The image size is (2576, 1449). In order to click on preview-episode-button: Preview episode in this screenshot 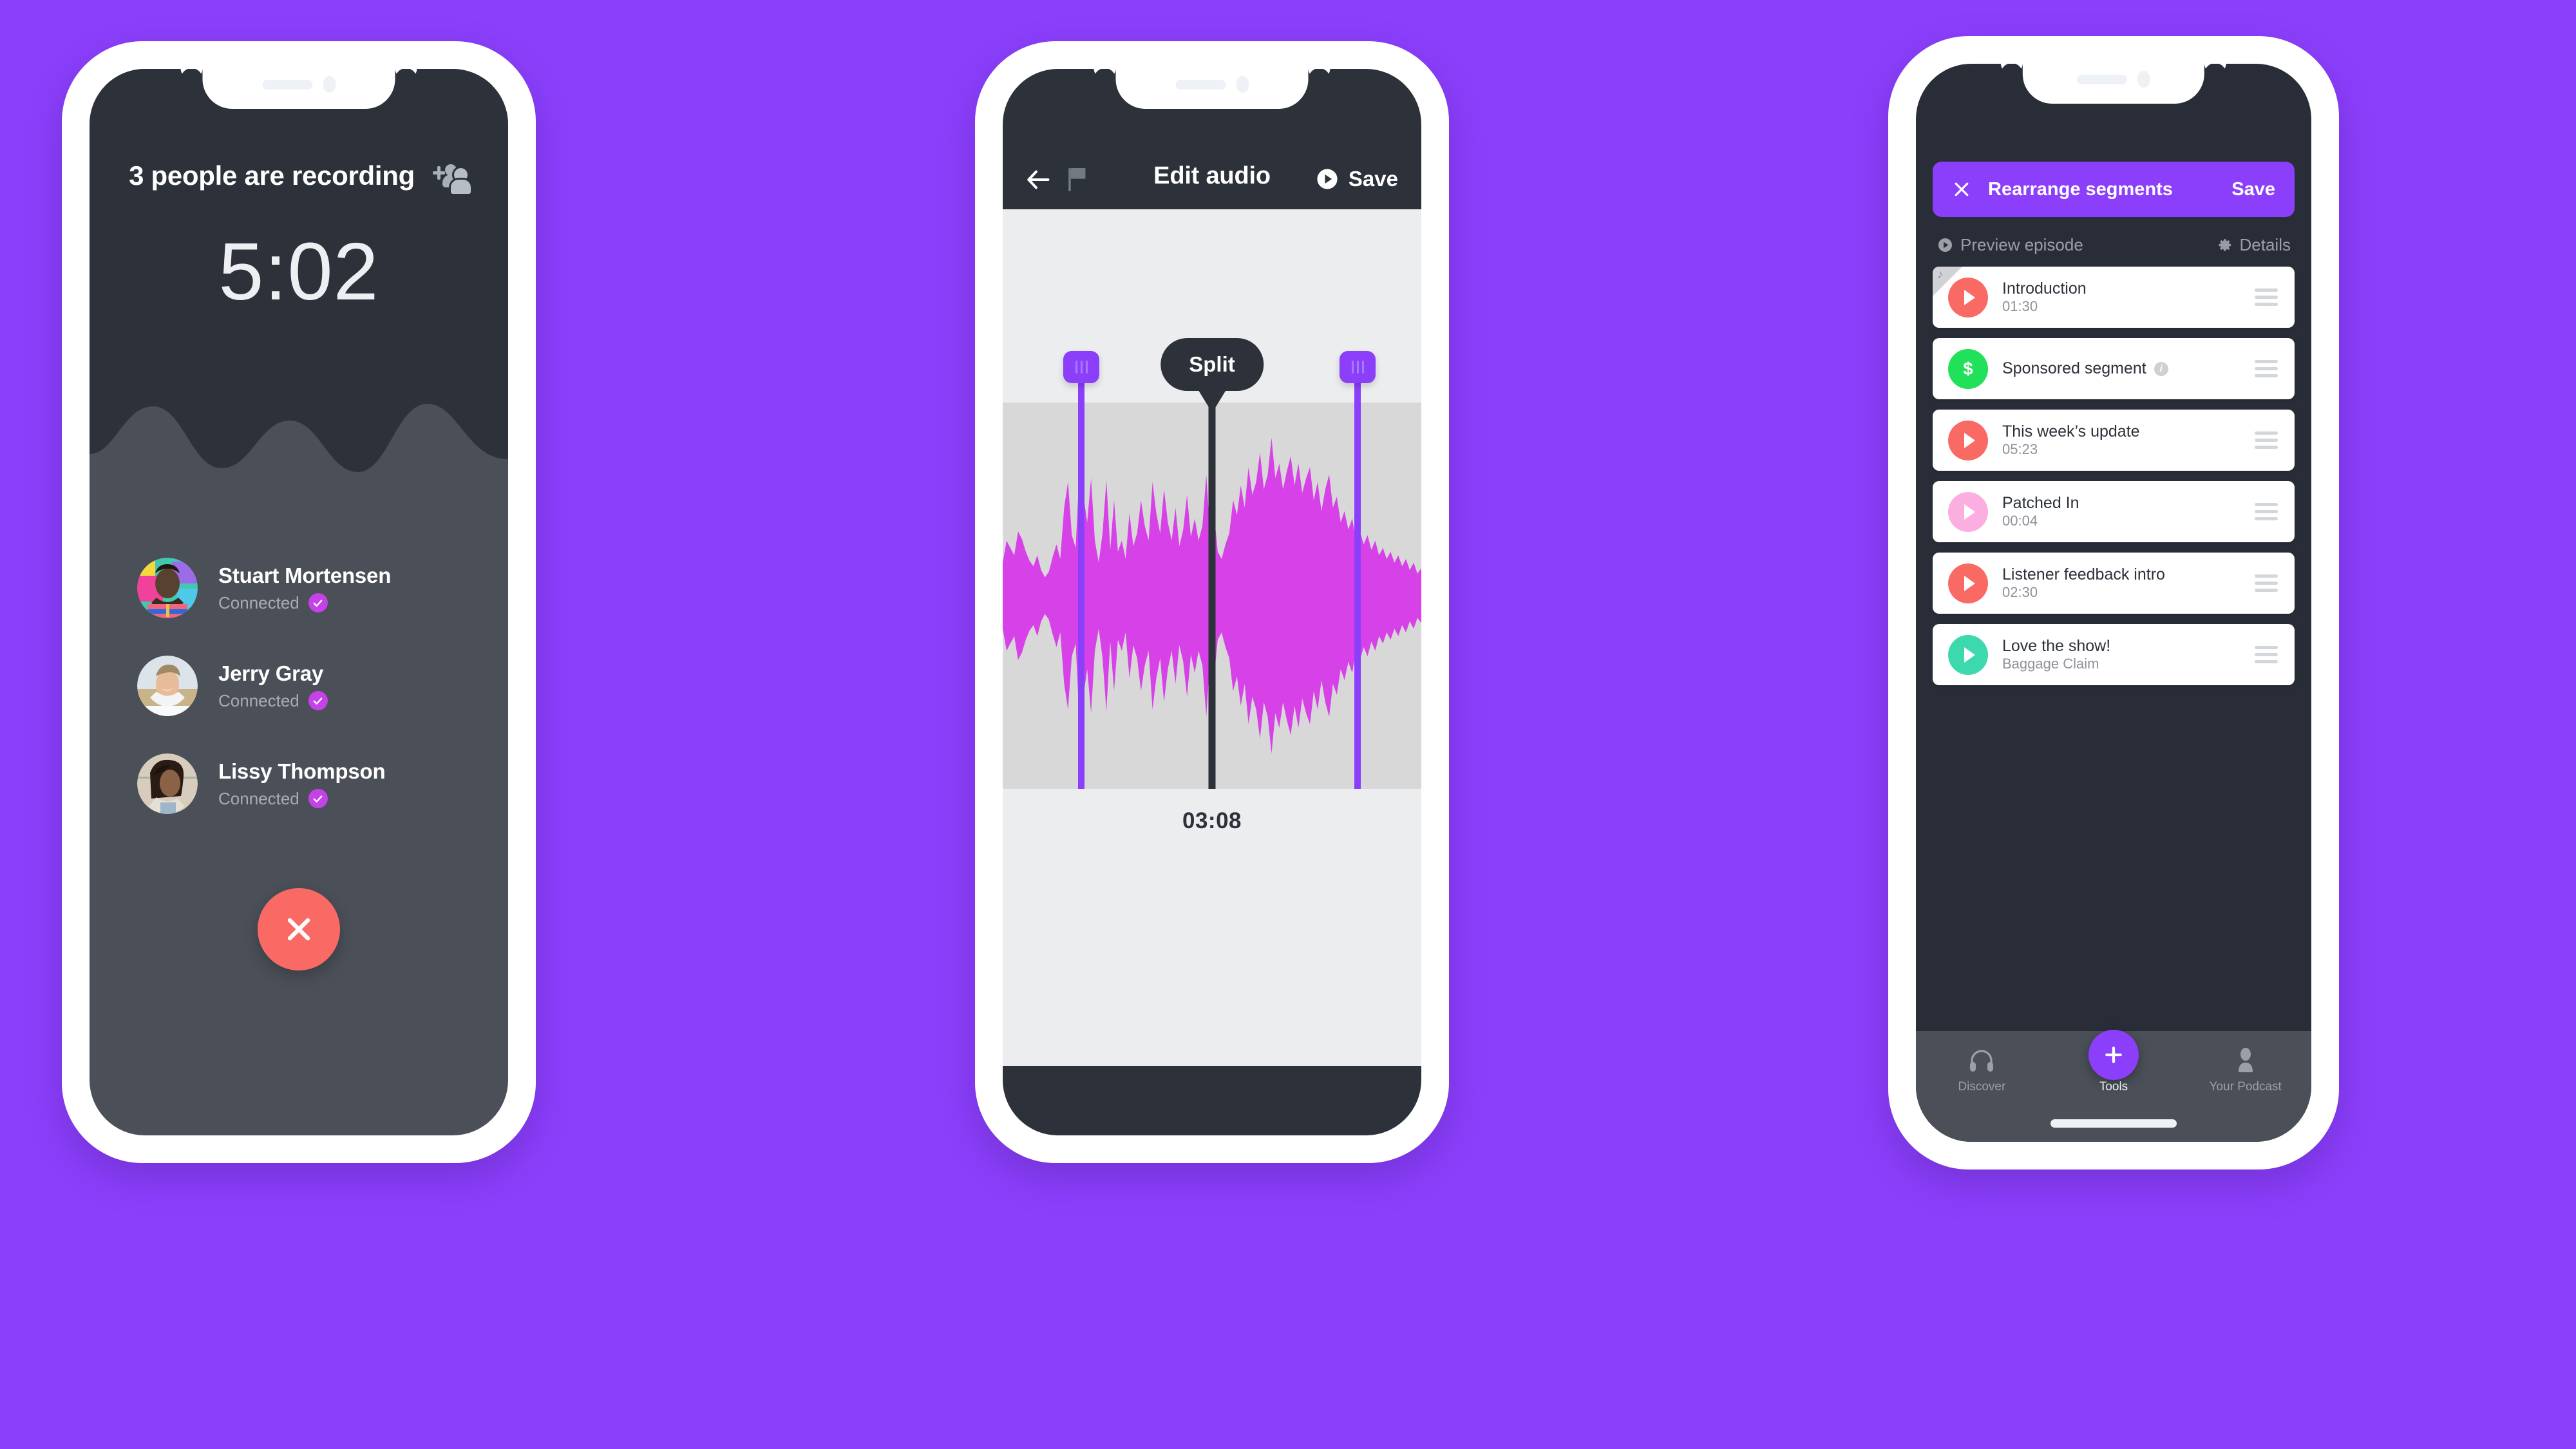, I will do `click(2010, 245)`.